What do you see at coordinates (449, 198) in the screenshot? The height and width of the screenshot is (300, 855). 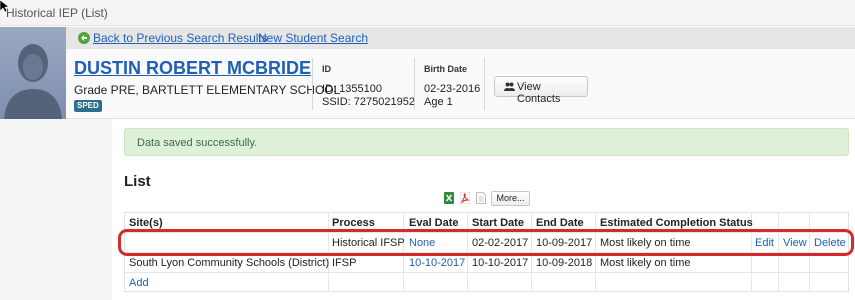 I see `excel-icon` at bounding box center [449, 198].